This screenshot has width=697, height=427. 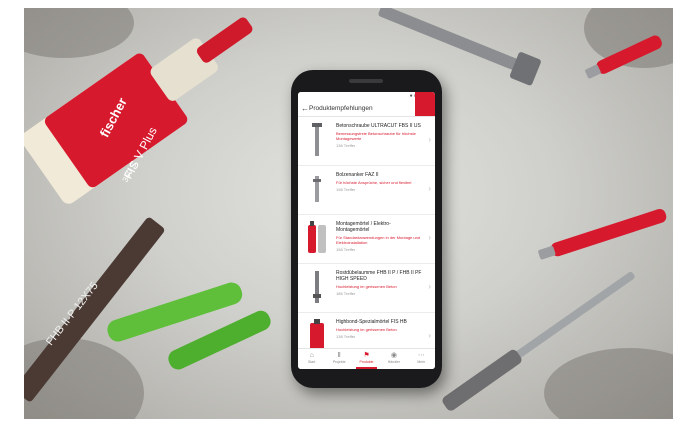 What do you see at coordinates (366, 362) in the screenshot?
I see `tab-label: Produkte` at bounding box center [366, 362].